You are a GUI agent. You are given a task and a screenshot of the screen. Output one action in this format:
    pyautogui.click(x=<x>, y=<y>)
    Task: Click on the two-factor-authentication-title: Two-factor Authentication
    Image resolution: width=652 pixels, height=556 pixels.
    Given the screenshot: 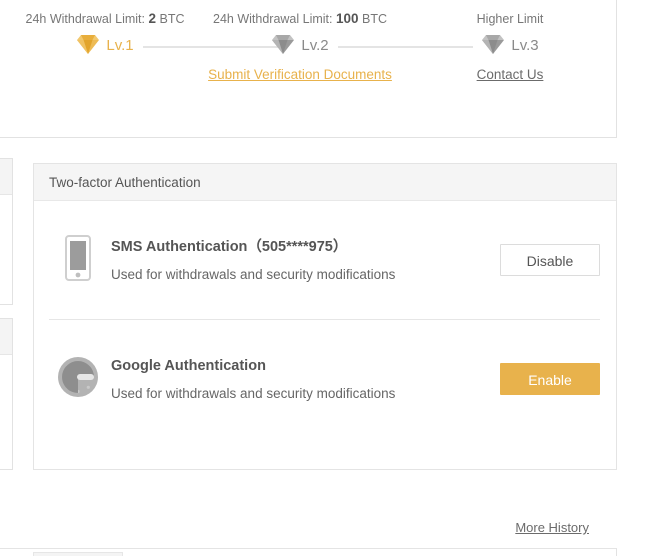 What is the action you would take?
    pyautogui.click(x=125, y=182)
    